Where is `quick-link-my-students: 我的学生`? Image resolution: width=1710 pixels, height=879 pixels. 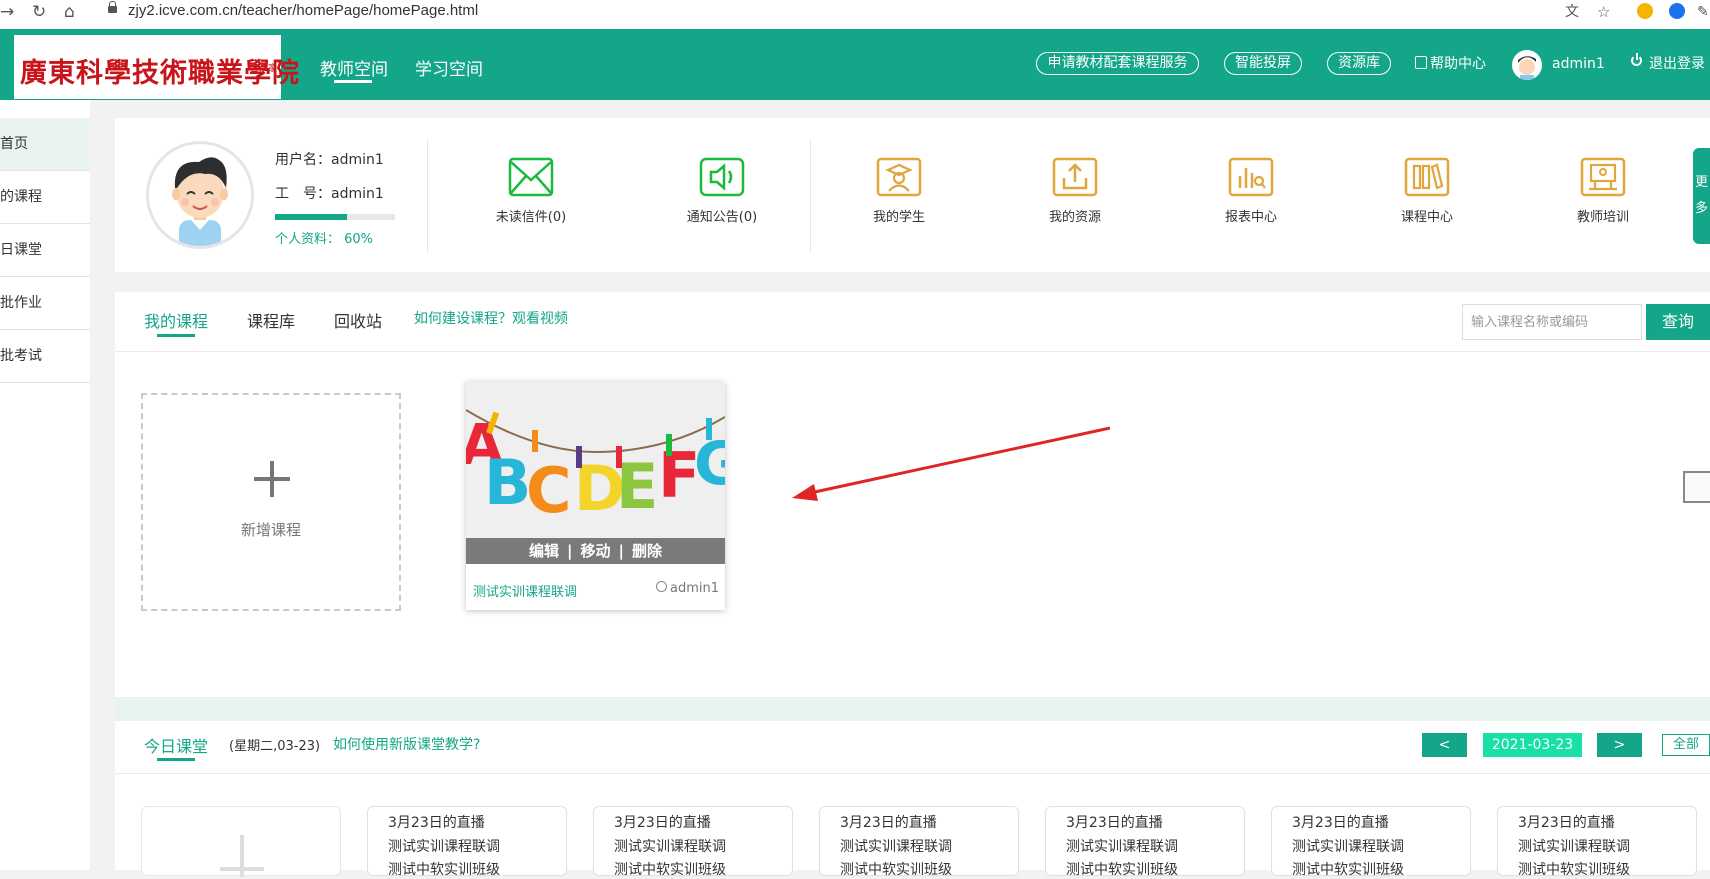 quick-link-my-students: 我的学生 is located at coordinates (899, 190).